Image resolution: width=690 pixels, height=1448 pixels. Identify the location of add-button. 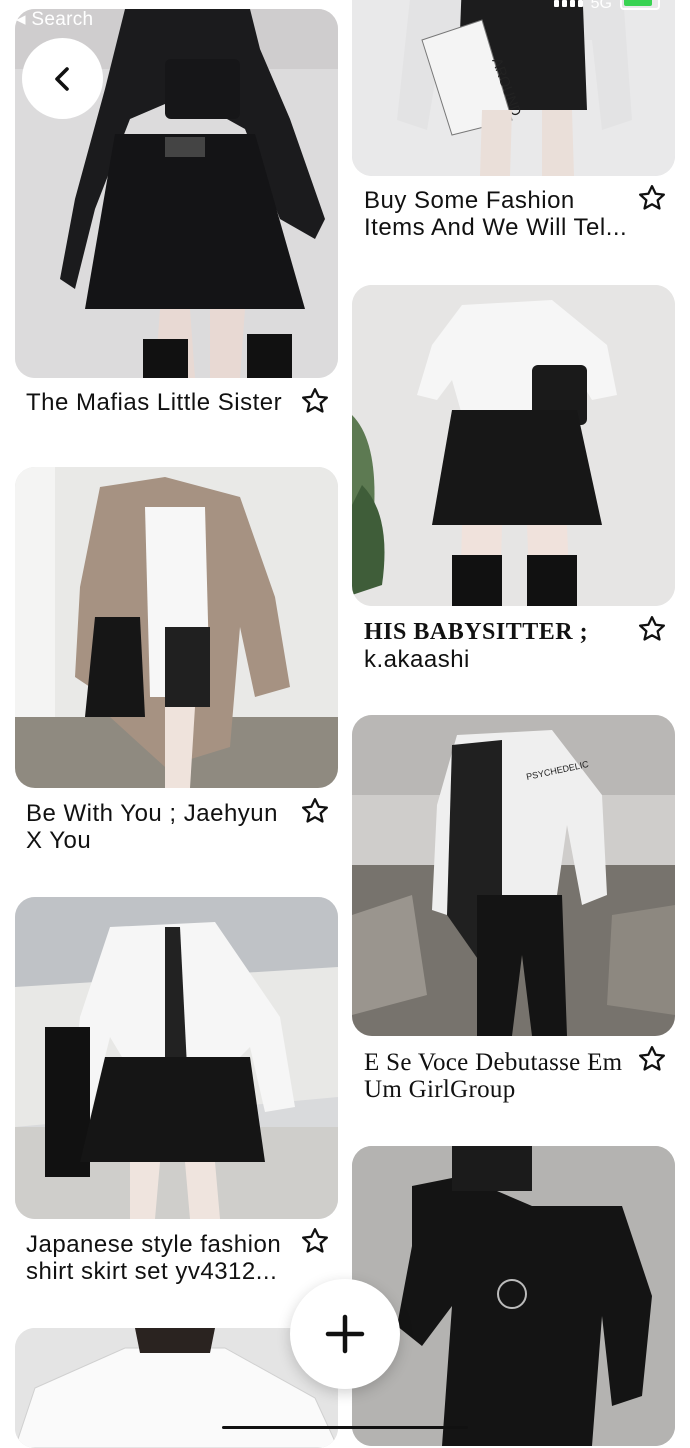
(345, 1334).